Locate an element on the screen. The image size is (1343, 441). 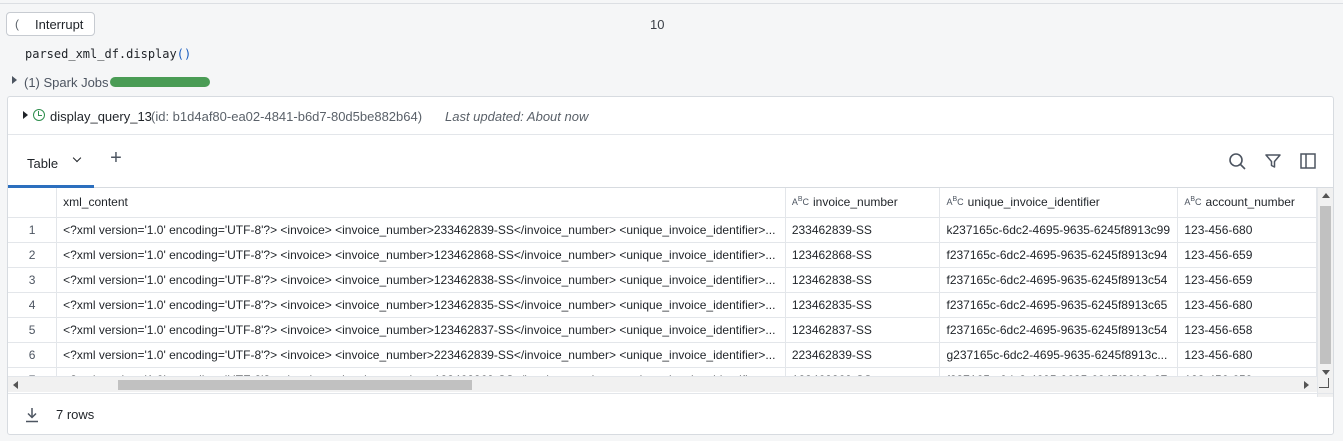
column-header-account-number: ABC account_number is located at coordinates (1247, 203).